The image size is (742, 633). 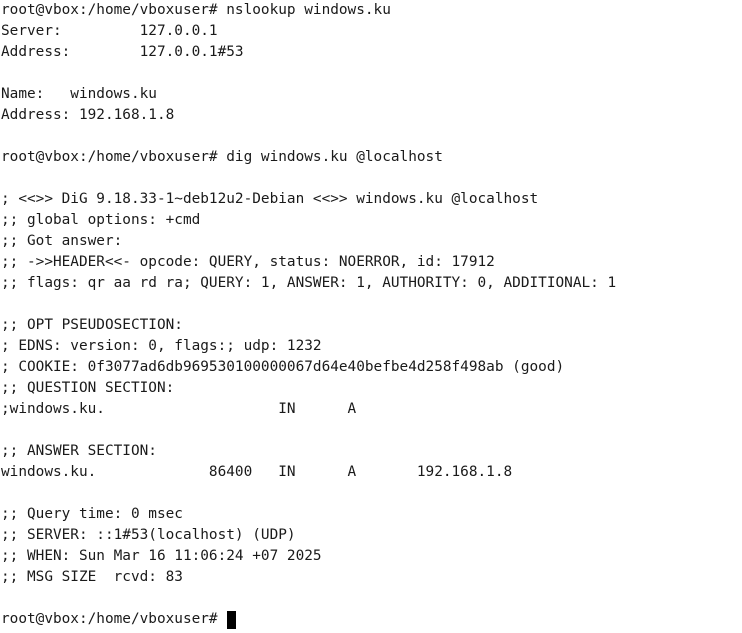 I want to click on output-line: Address: 192.168.1.8, so click(x=88, y=115).